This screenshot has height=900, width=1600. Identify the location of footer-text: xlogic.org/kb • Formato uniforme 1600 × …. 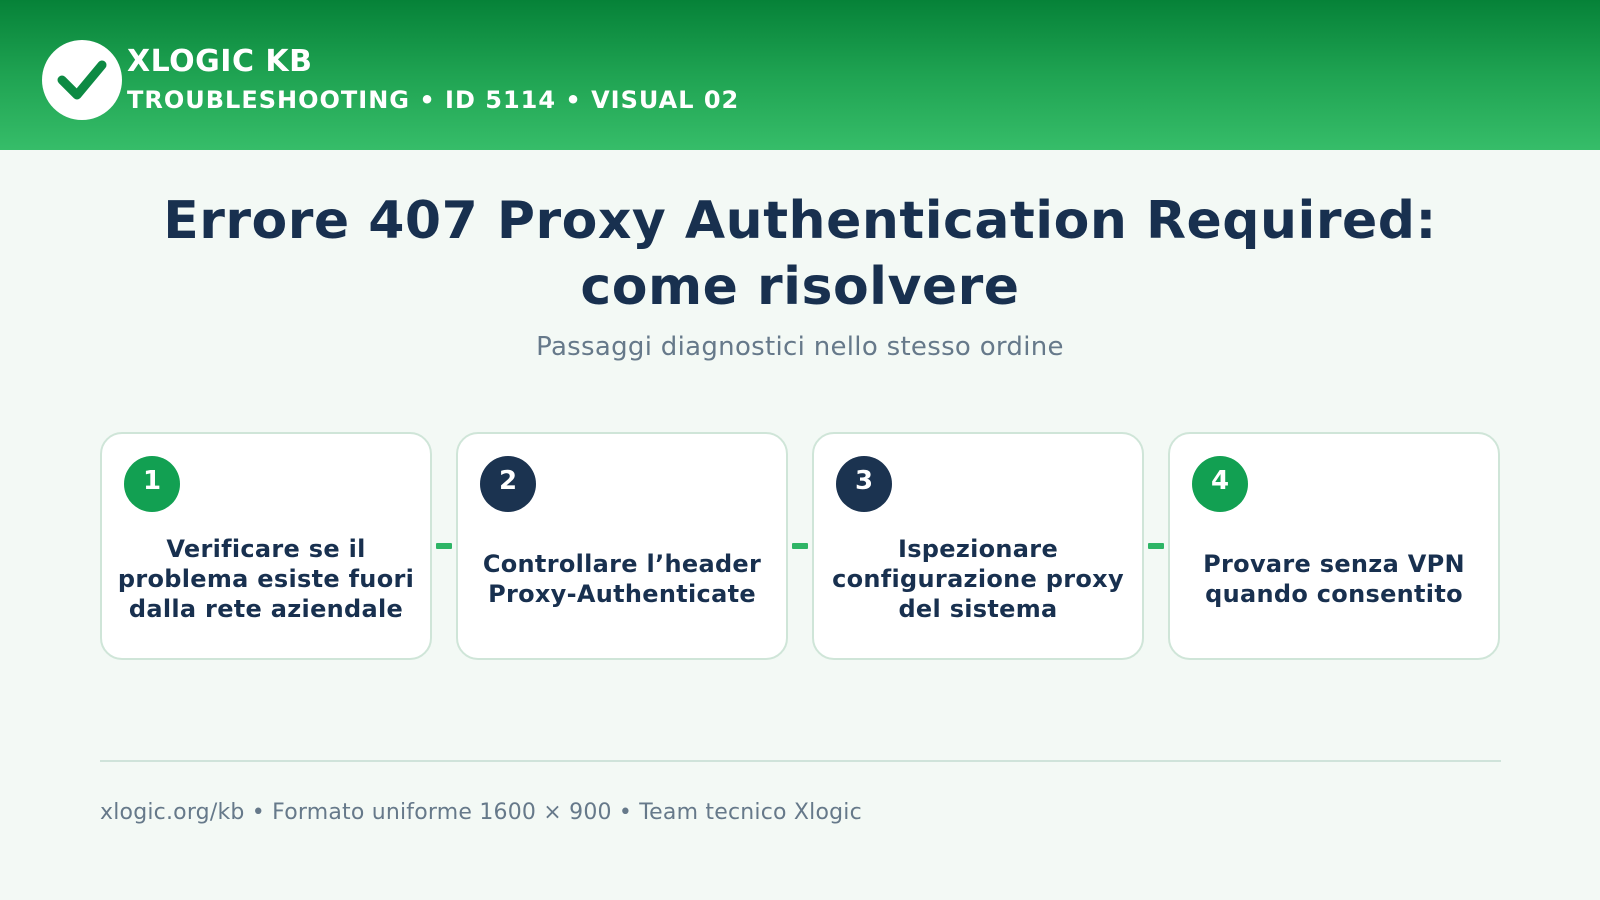
(481, 812).